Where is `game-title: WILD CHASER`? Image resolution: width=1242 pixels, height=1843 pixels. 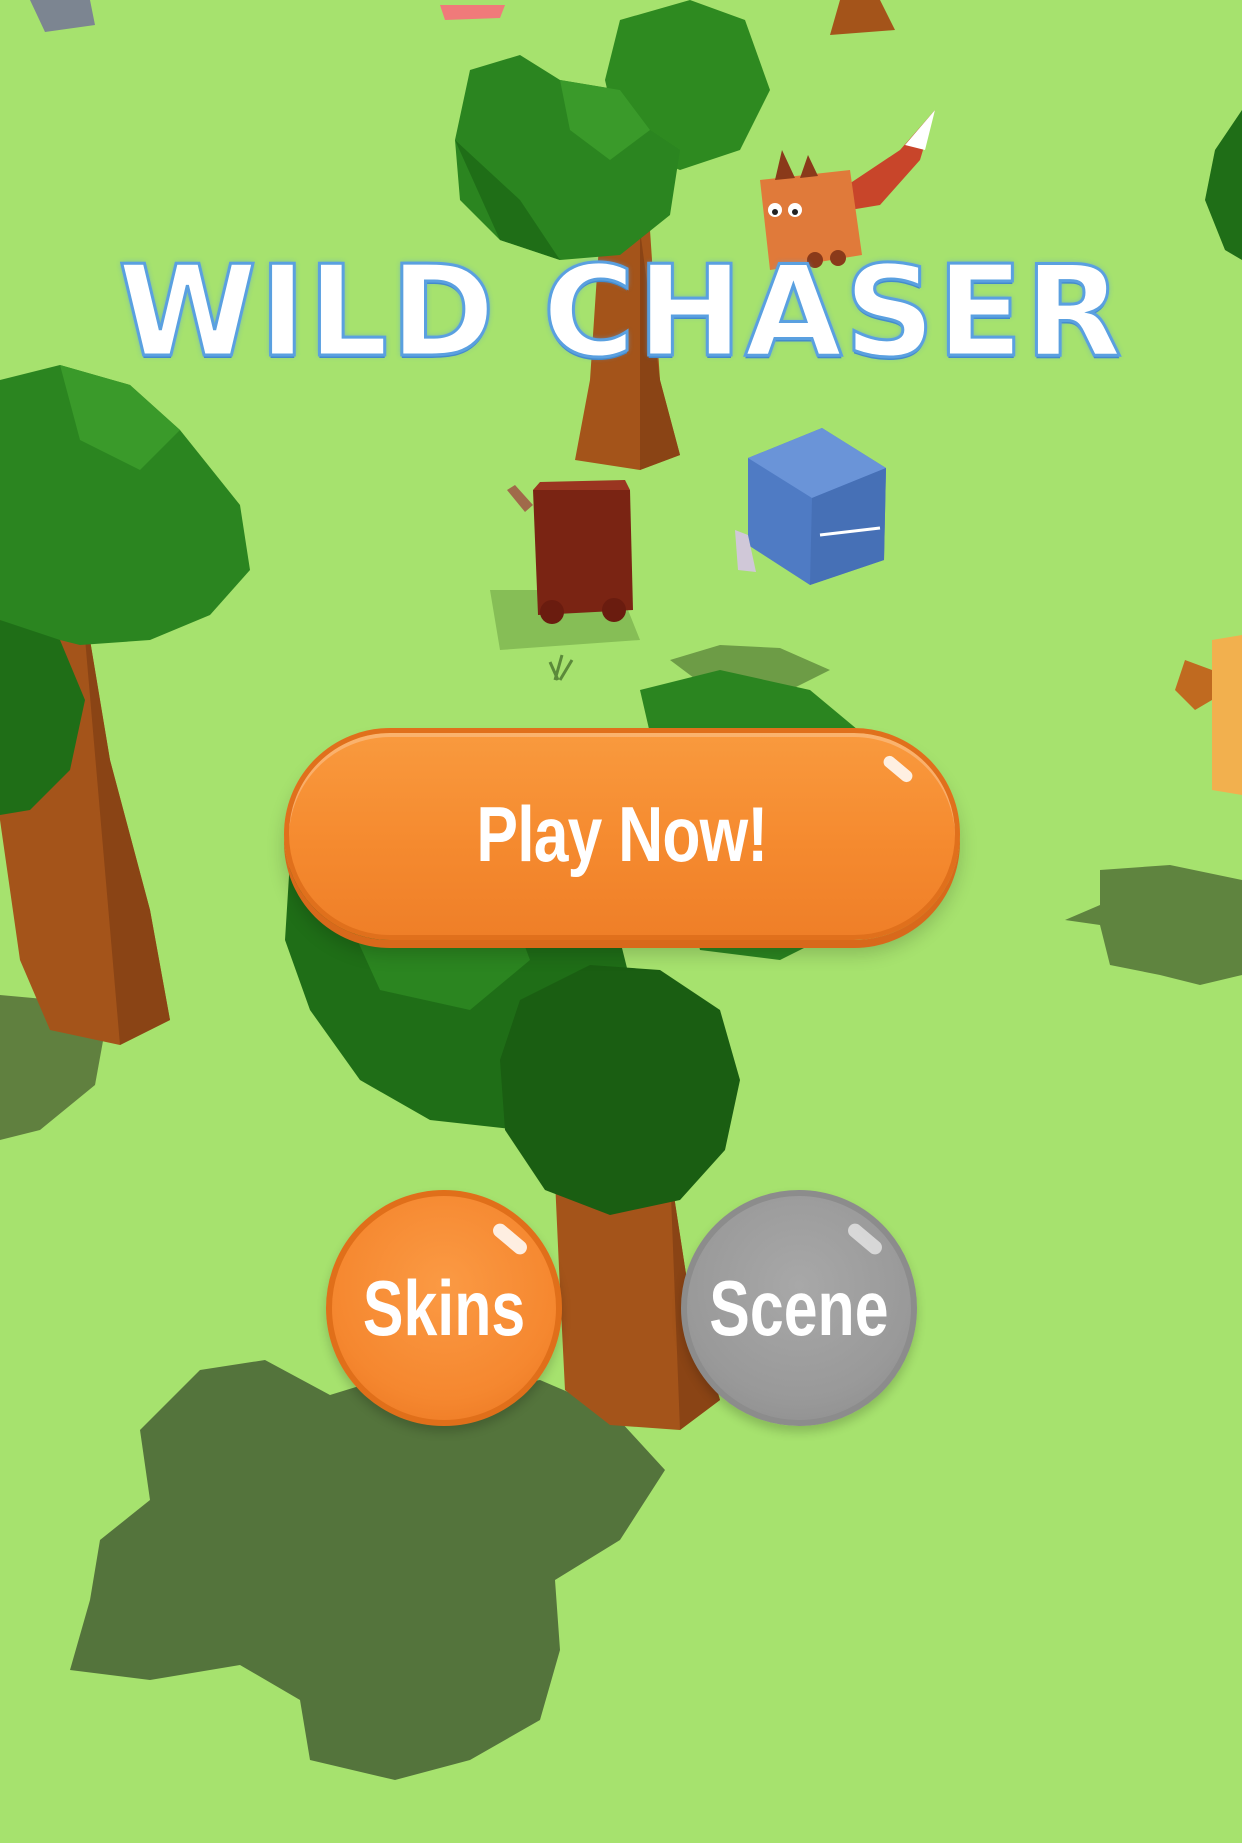 game-title: WILD CHASER is located at coordinates (620, 312).